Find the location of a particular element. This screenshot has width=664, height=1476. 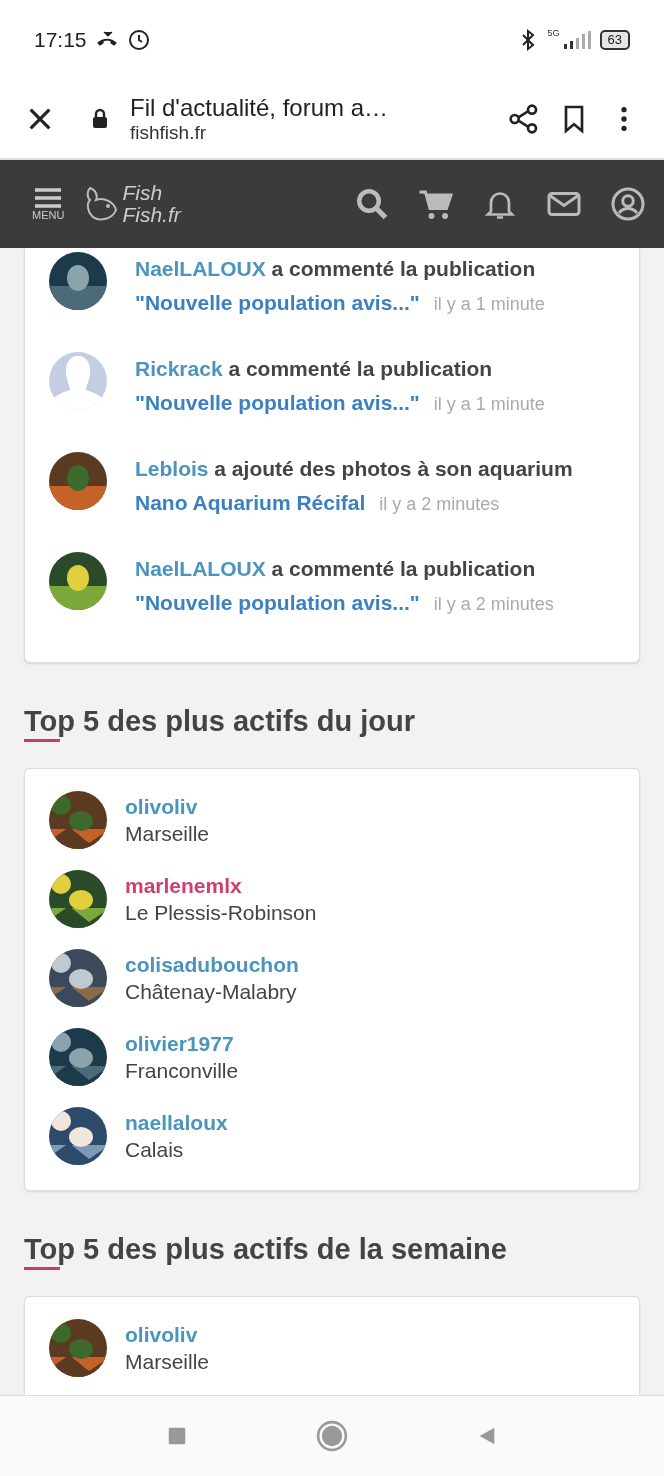

user-city: Le Plessis-Robinson is located at coordinates (221, 913).